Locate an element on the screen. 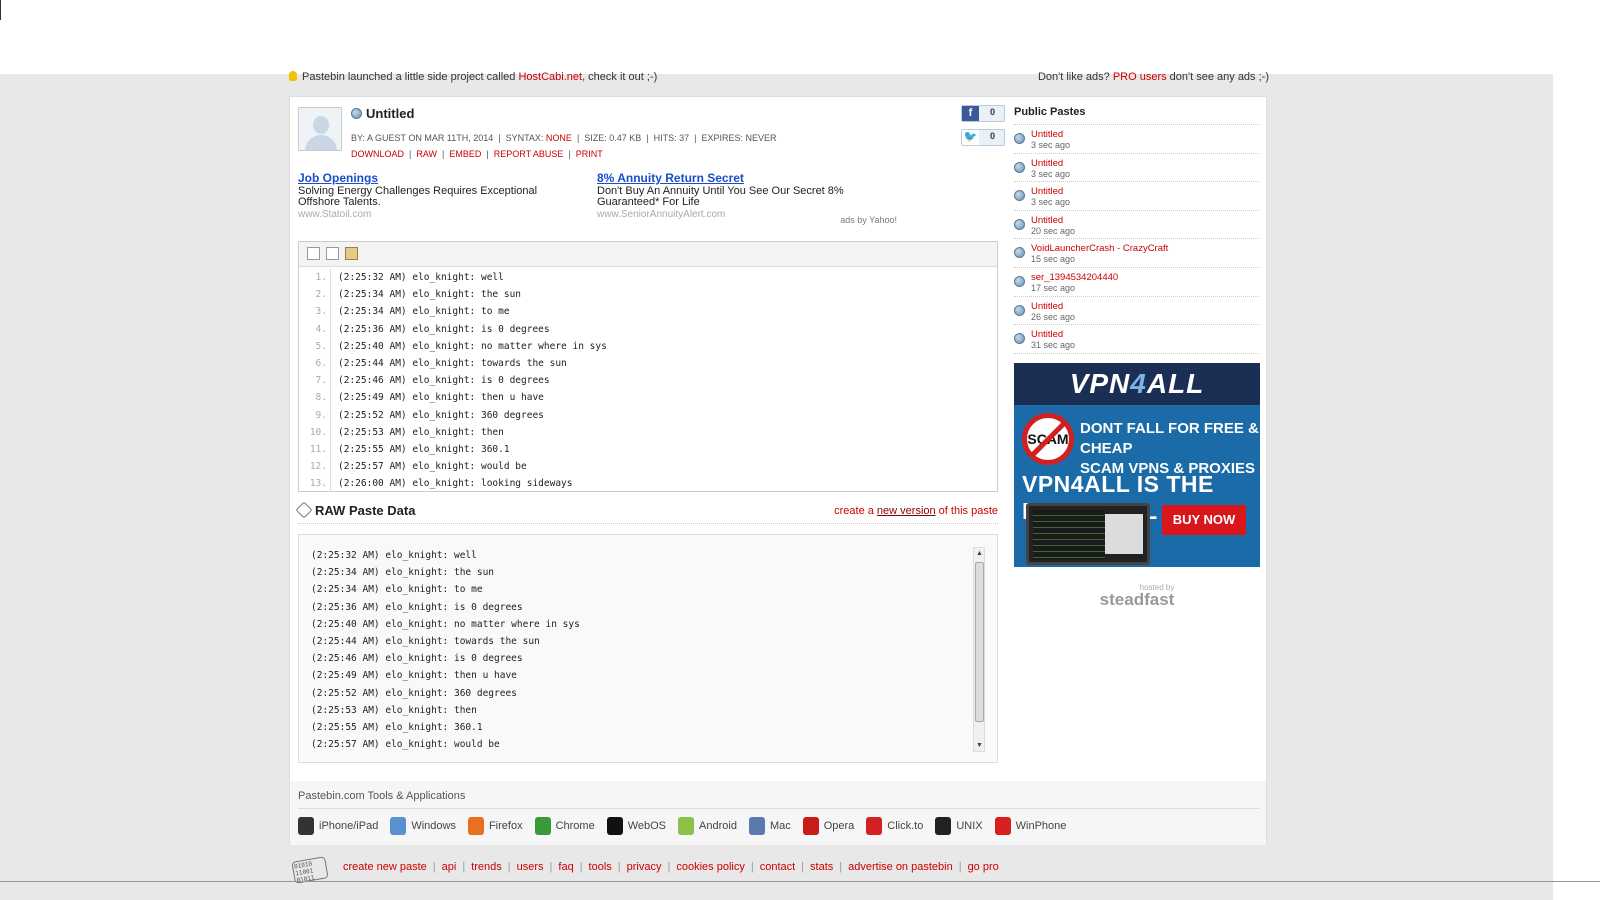 This screenshot has width=1600, height=900. tool-chrome: Chrome is located at coordinates (564, 826).